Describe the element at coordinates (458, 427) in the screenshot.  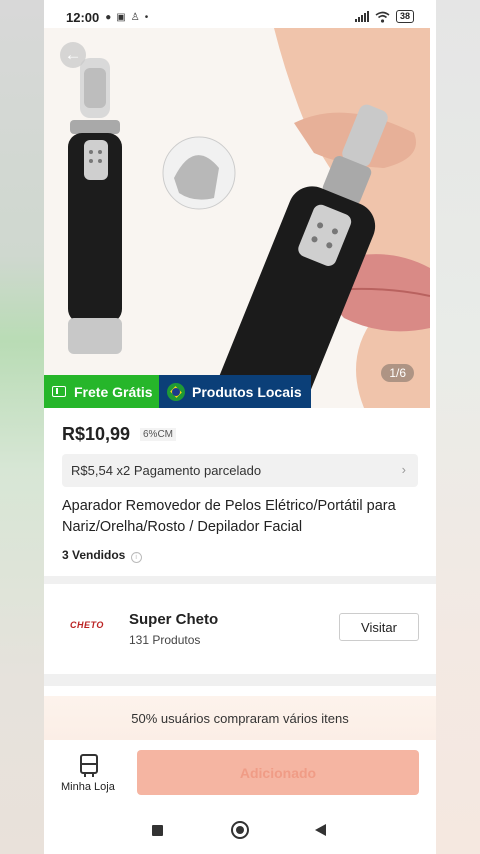
I see `blurred-background-right` at that location.